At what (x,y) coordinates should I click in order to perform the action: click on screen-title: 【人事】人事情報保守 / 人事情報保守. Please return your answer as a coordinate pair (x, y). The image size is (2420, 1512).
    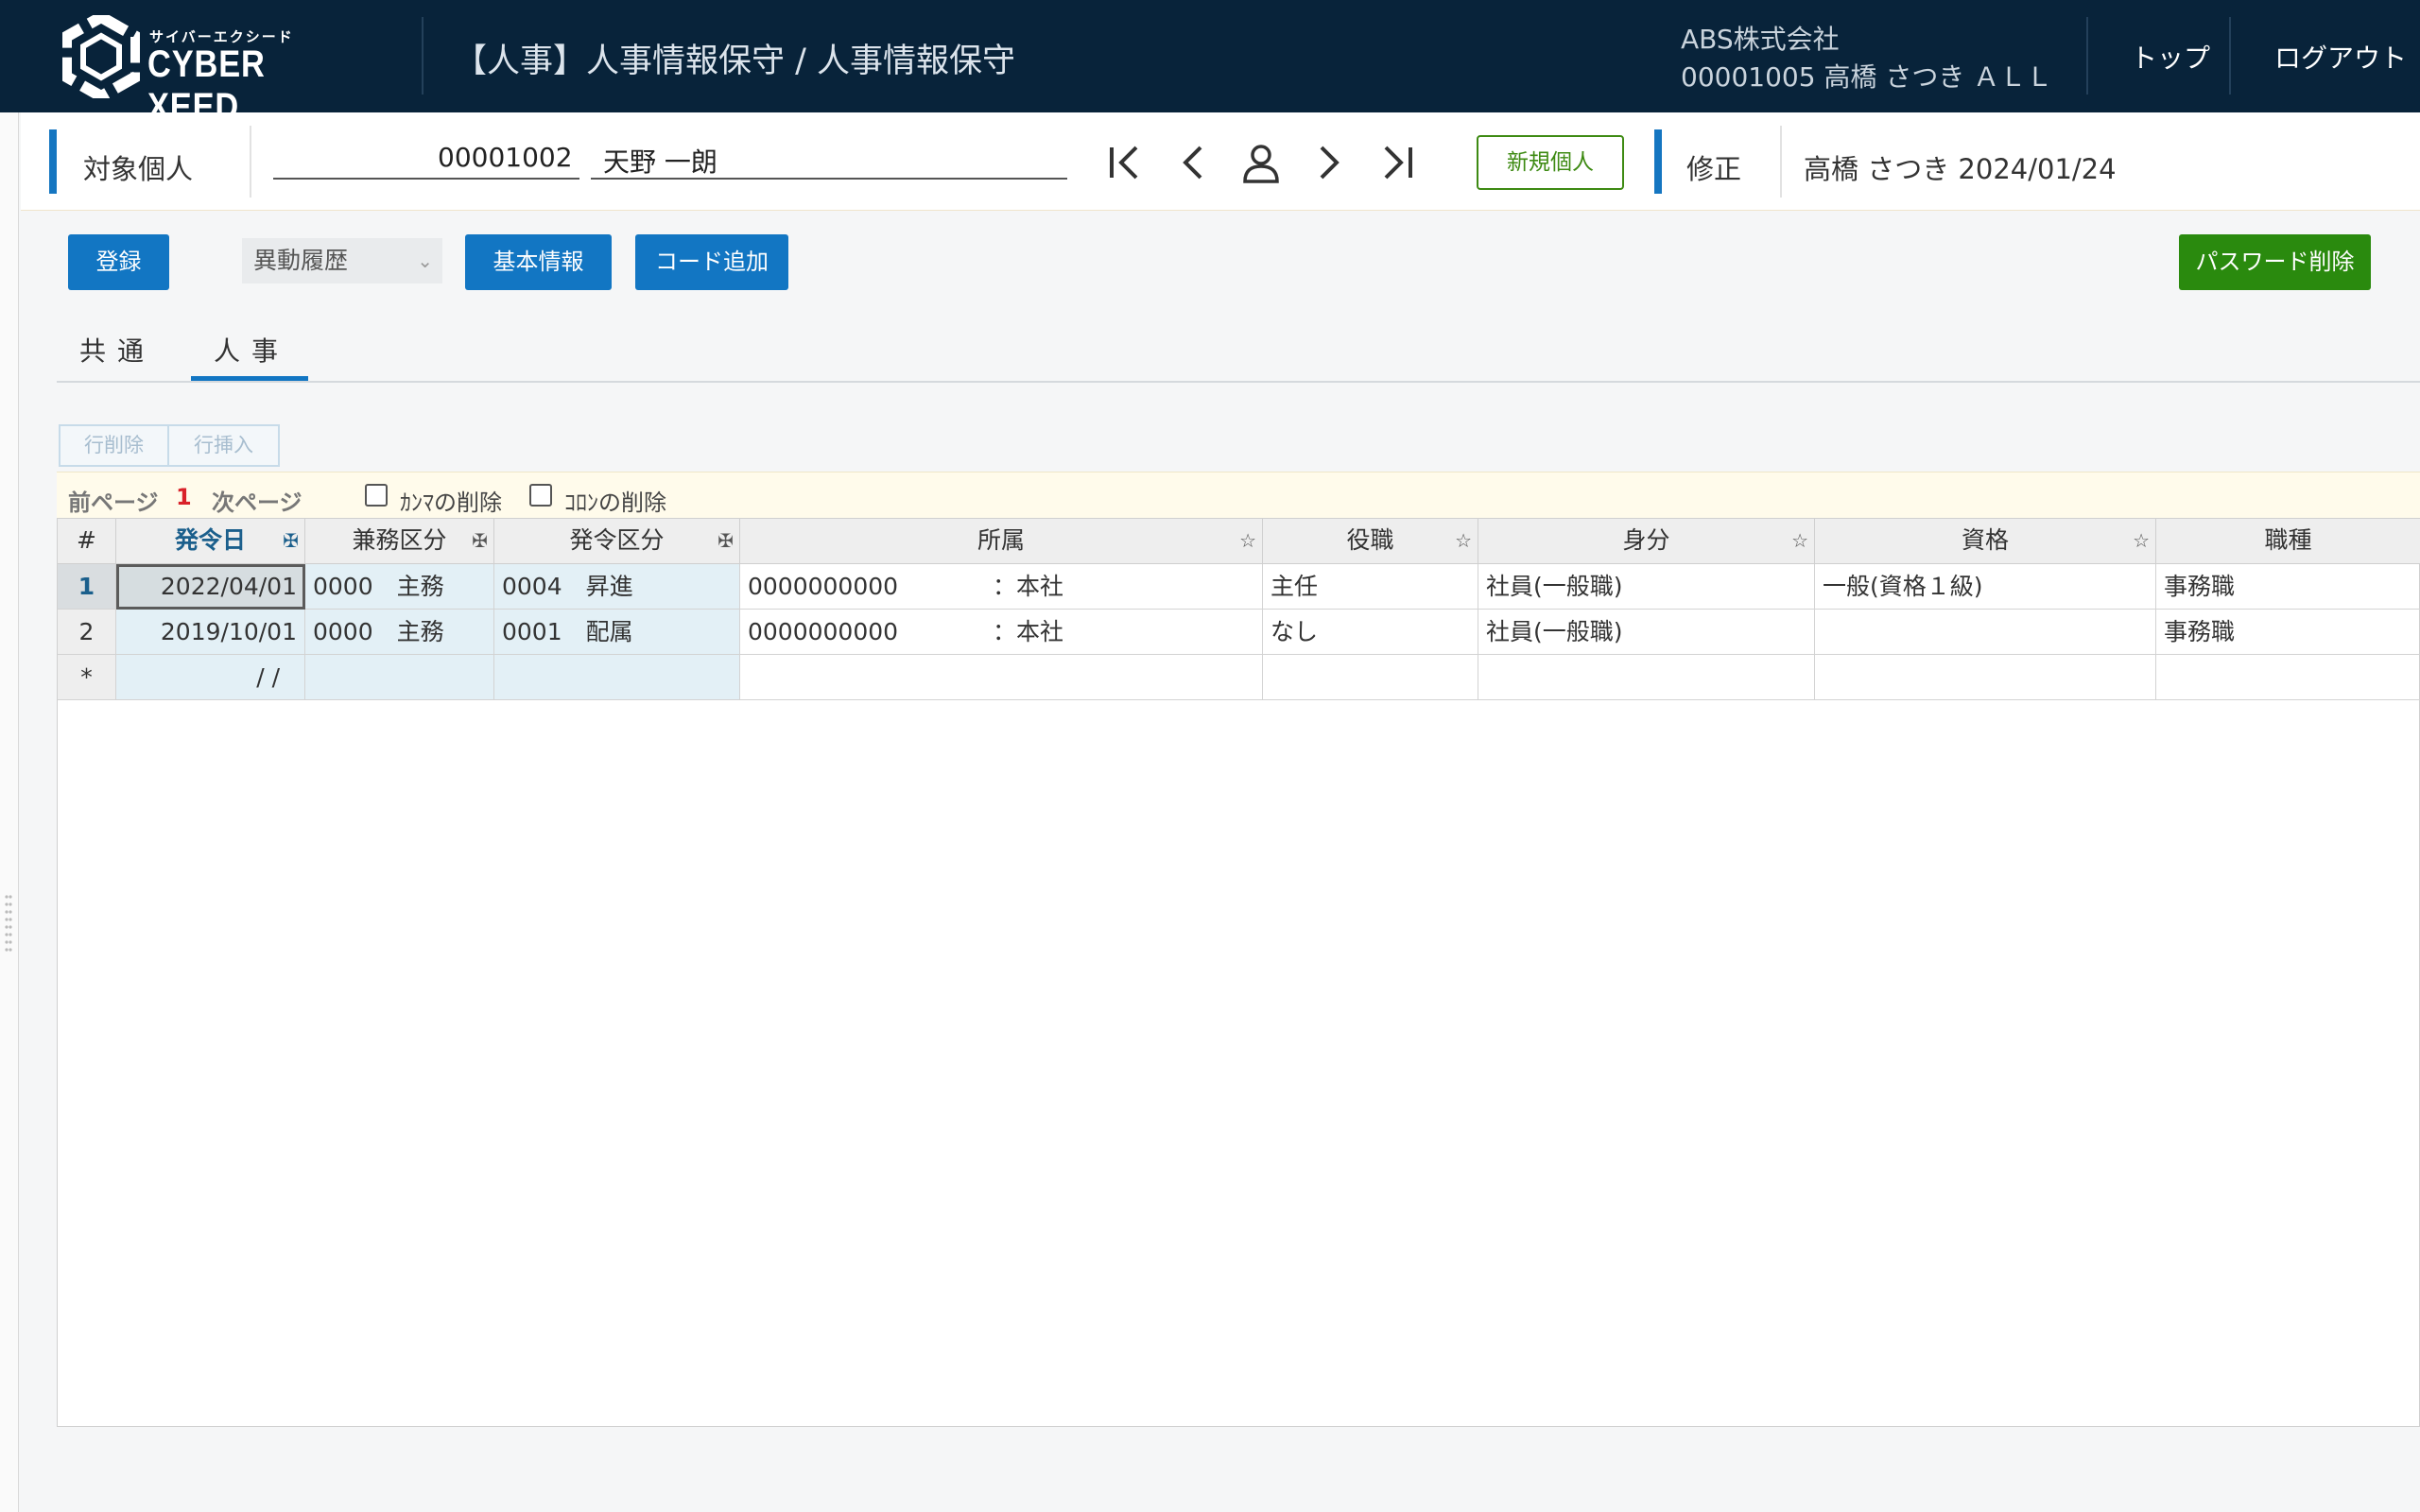
    Looking at the image, I should click on (735, 61).